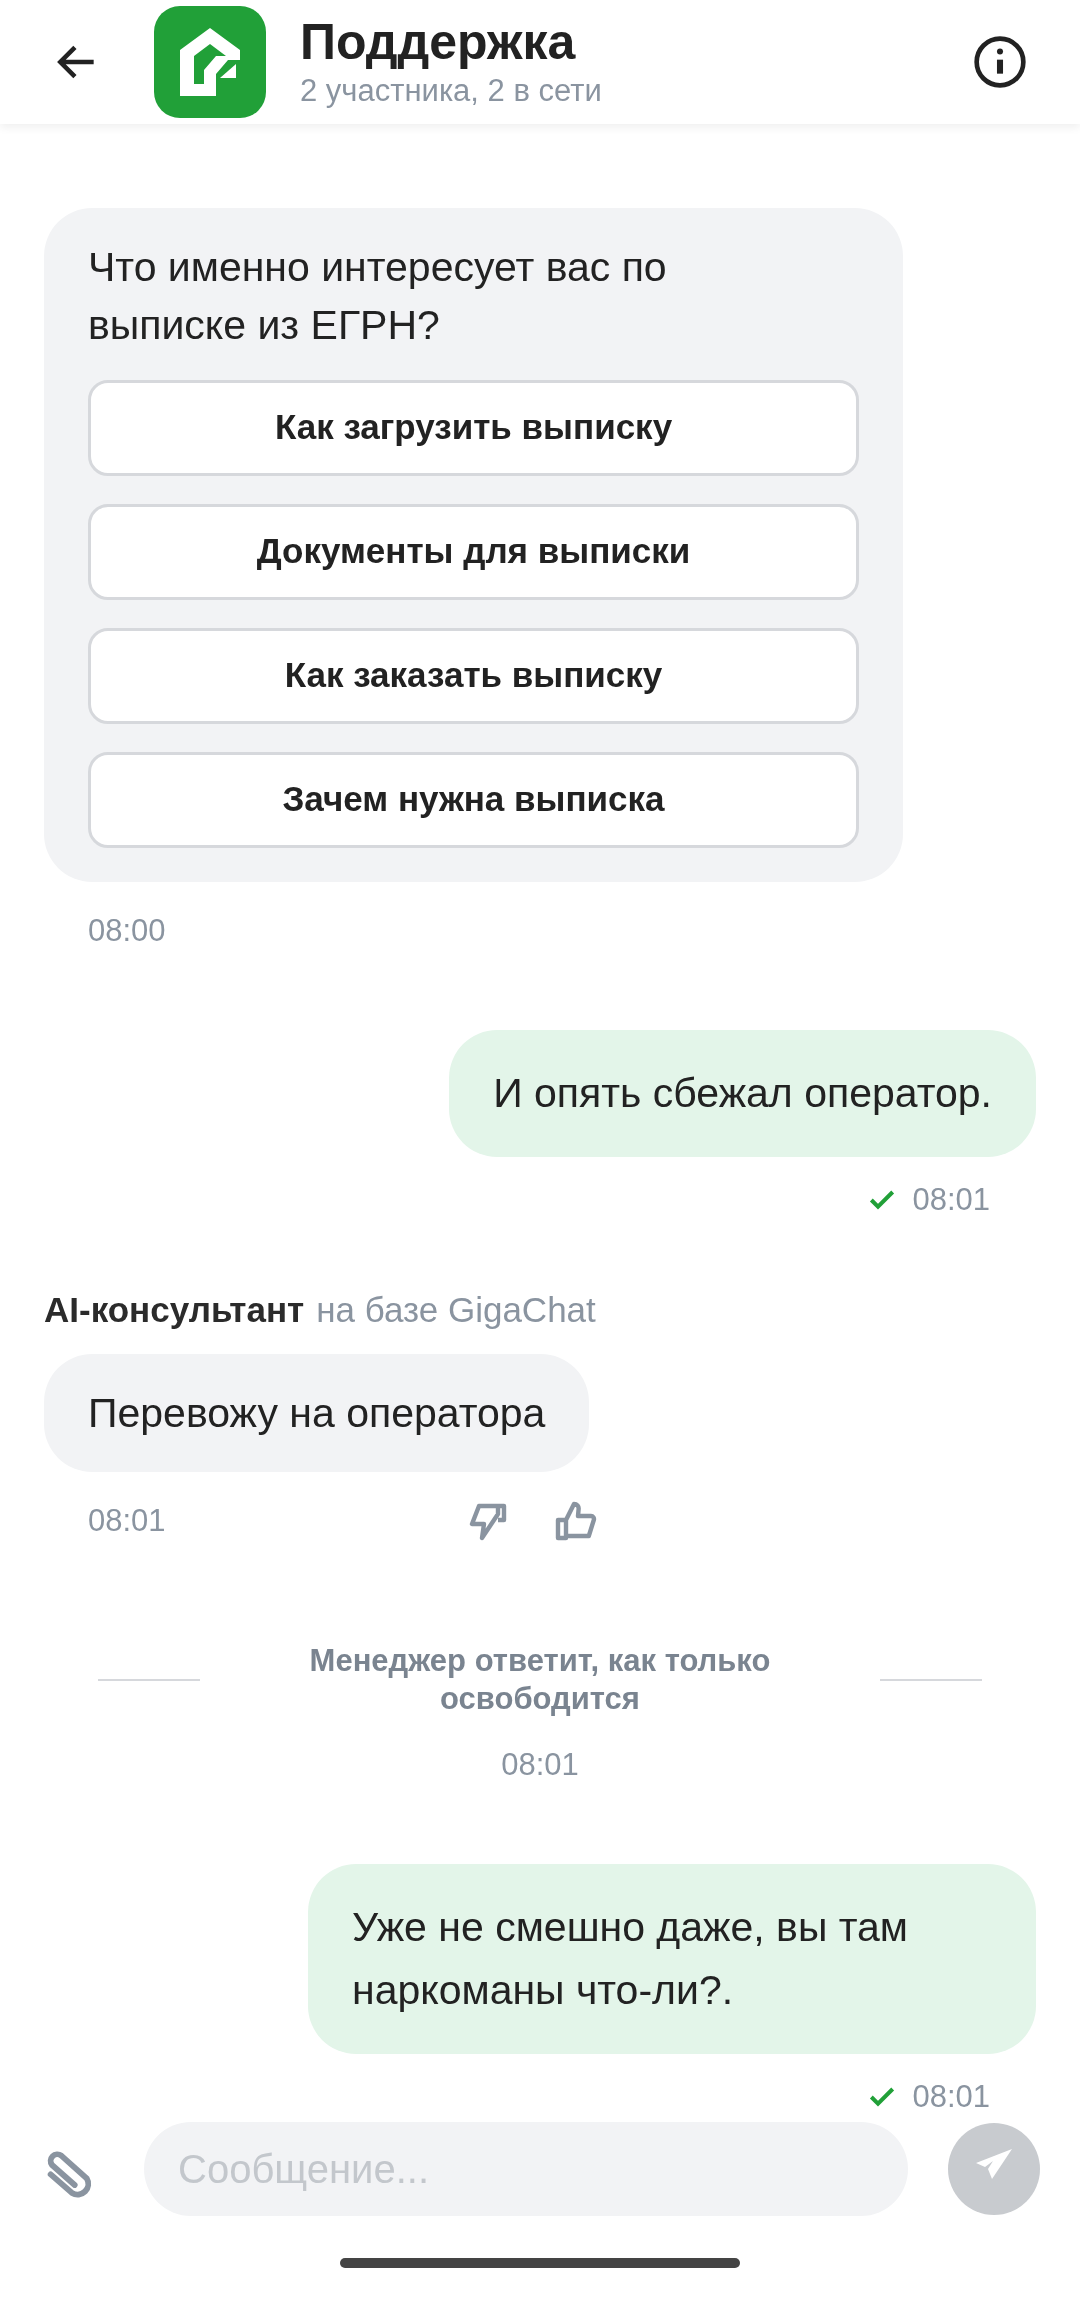  What do you see at coordinates (174, 1309) in the screenshot?
I see `sender-name: AI-консультант` at bounding box center [174, 1309].